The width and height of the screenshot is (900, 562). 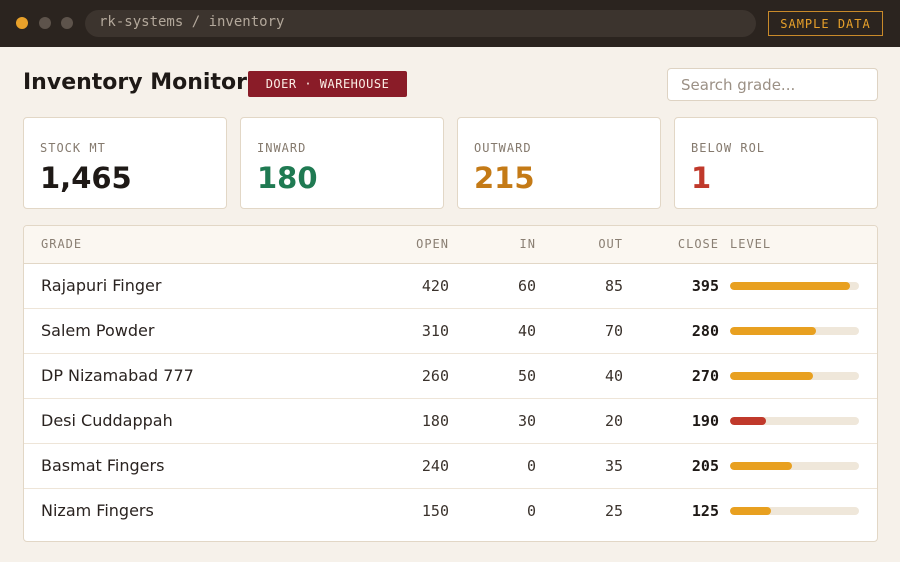 What do you see at coordinates (701, 178) in the screenshot?
I see `stat-value: 1` at bounding box center [701, 178].